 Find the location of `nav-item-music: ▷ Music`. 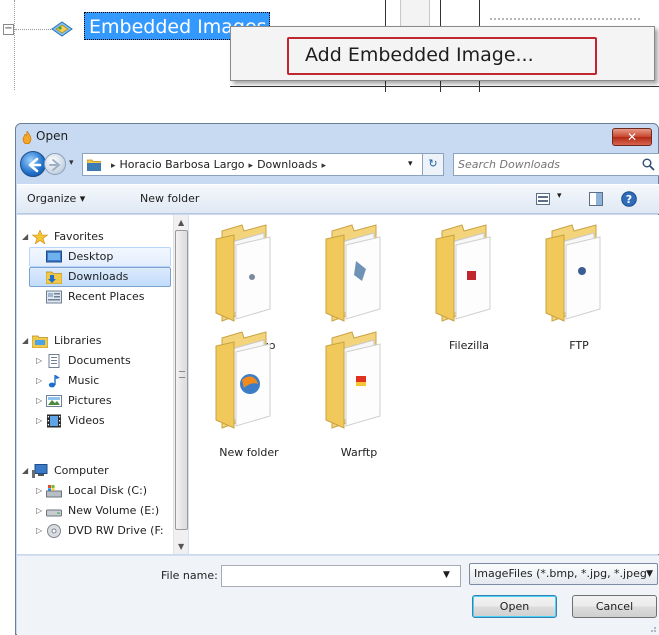

nav-item-music: ▷ Music is located at coordinates (95, 381).